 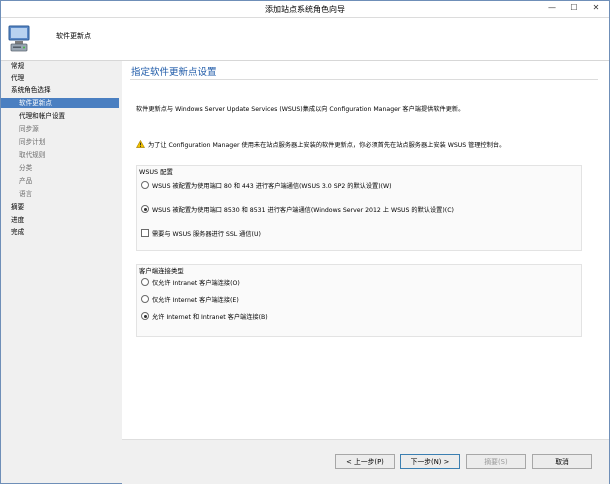 I want to click on nav-item-proxy-account-settings: 代理和帐户设置, so click(x=42, y=116).